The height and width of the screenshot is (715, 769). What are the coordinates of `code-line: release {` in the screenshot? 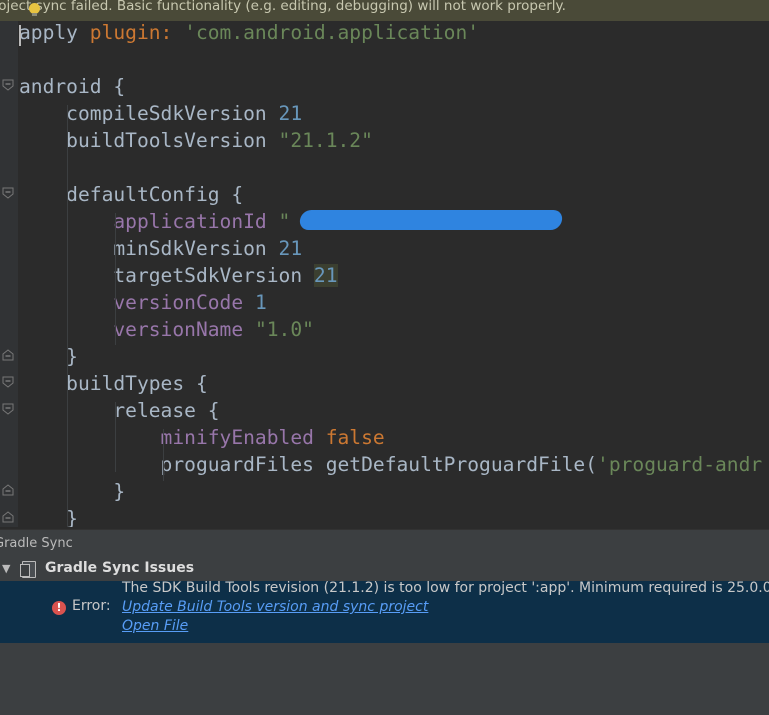 It's located at (119, 410).